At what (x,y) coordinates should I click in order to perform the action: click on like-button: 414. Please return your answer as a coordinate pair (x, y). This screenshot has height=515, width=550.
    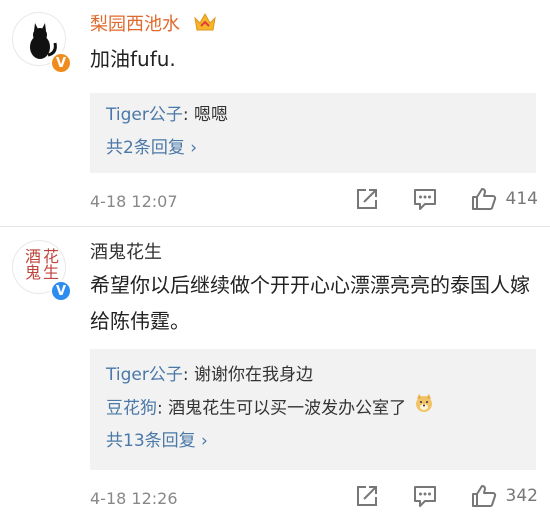
    Looking at the image, I should click on (504, 199).